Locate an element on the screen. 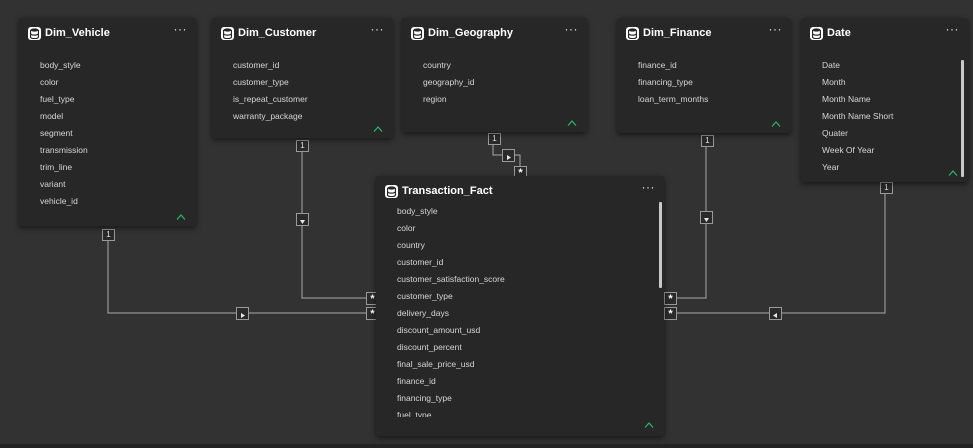 This screenshot has height=448, width=973. table-title: Dim_Customer is located at coordinates (277, 33).